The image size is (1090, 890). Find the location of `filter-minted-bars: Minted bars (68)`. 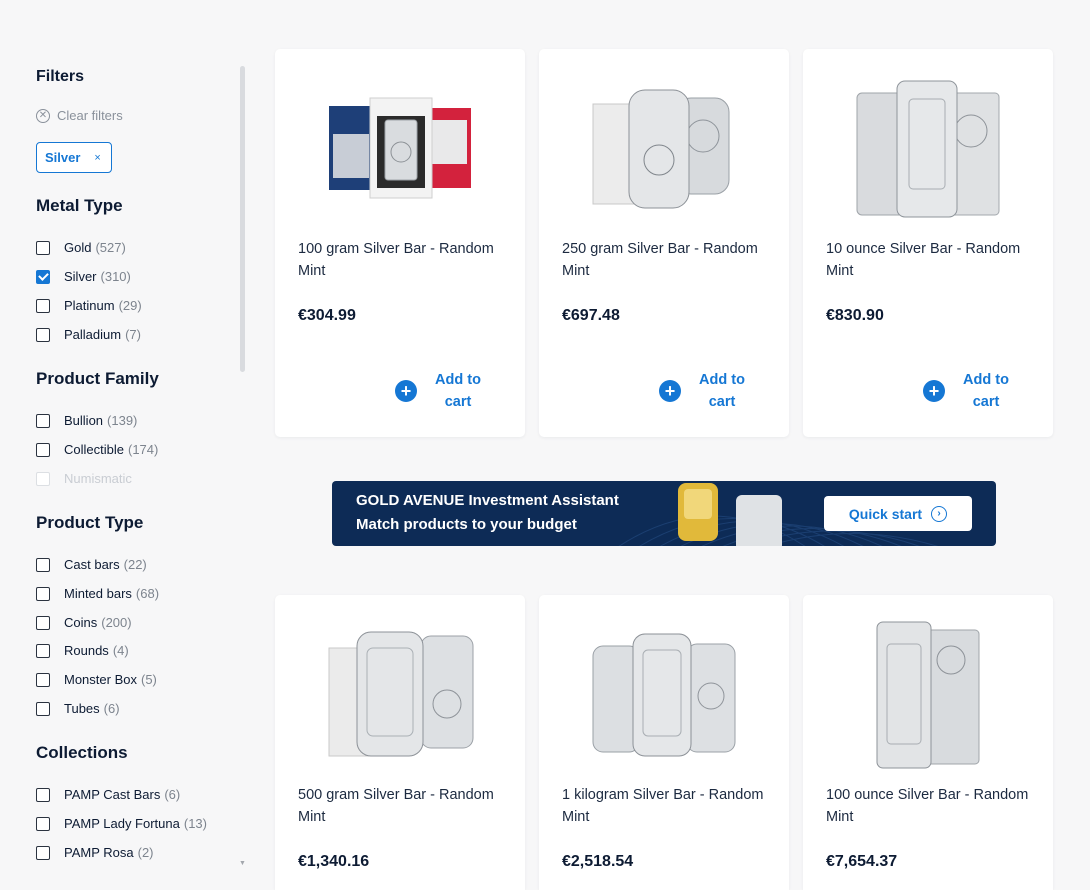

filter-minted-bars: Minted bars (68) is located at coordinates (97, 593).